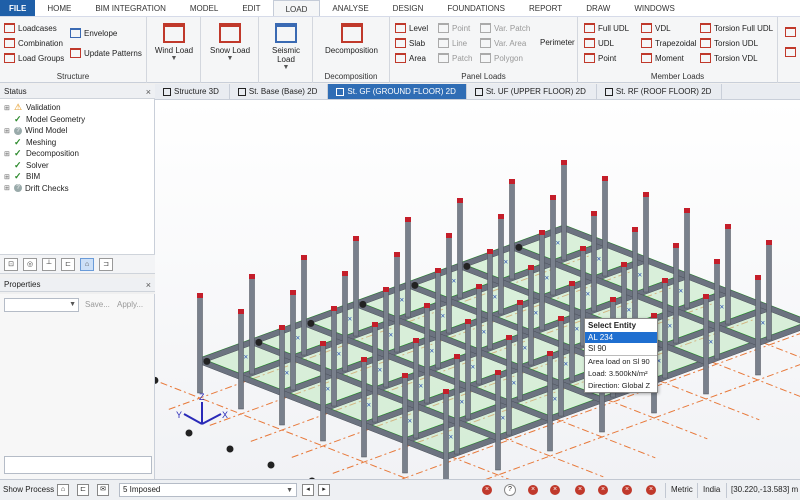  Describe the element at coordinates (174, 42) in the screenshot. I see `wind-load-button: Wind Load ▼` at that location.